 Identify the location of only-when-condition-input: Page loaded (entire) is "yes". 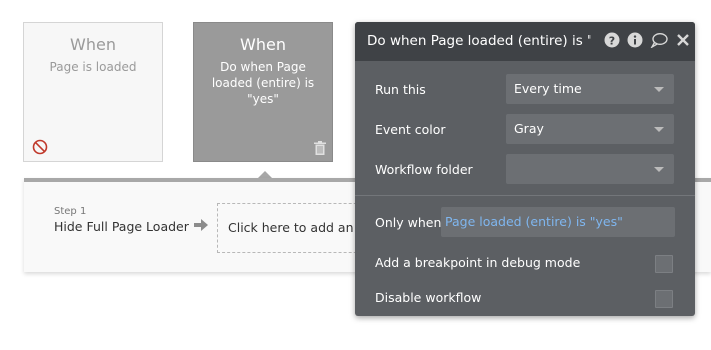
(558, 222).